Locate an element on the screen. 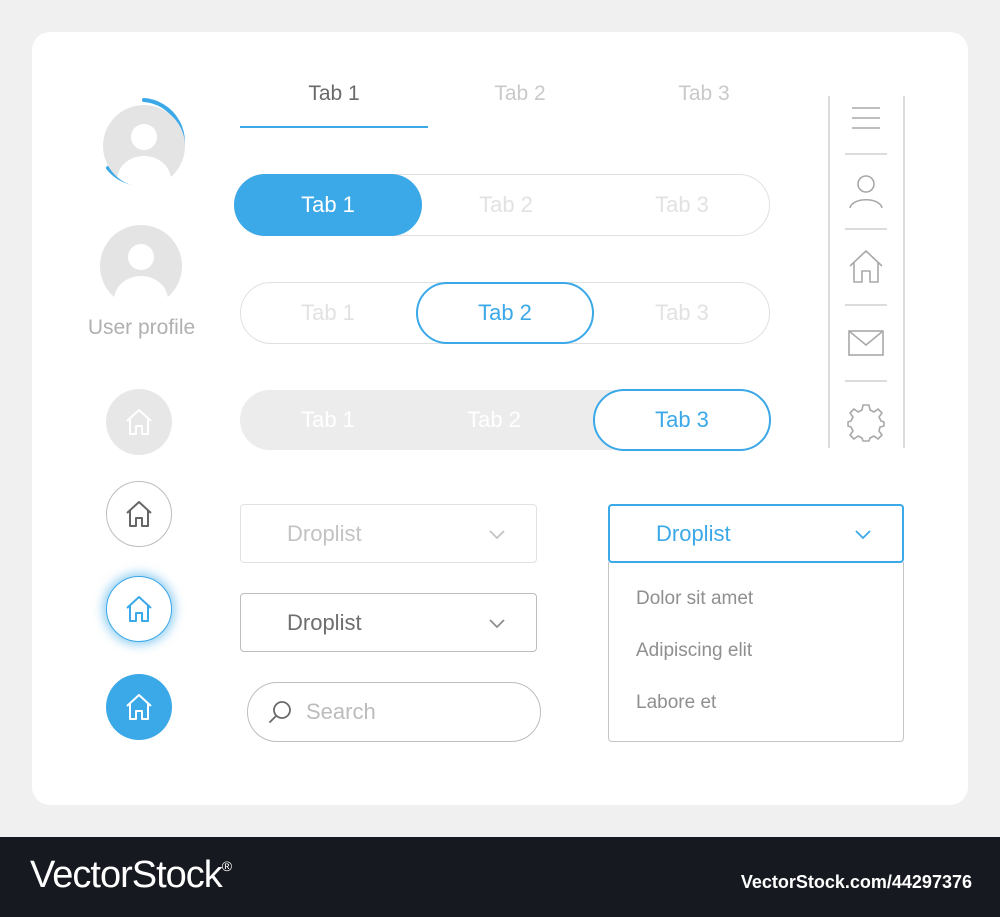 The width and height of the screenshot is (1000, 917). droplist-disabled: Droplist is located at coordinates (388, 533).